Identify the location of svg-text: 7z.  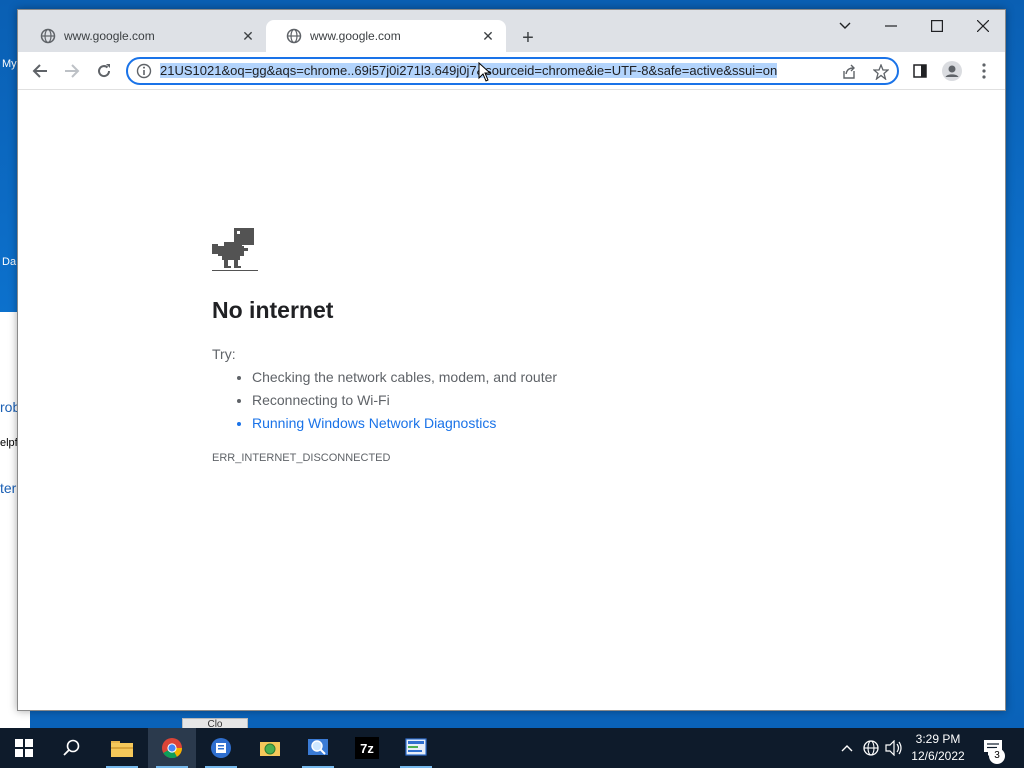
(367, 748).